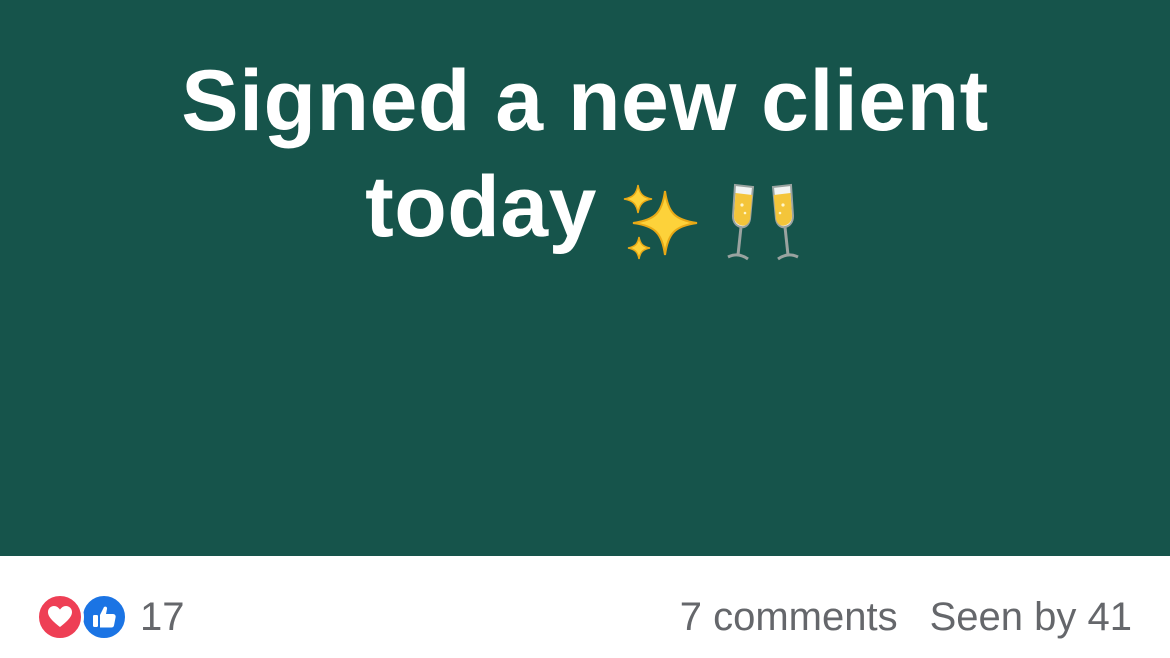  What do you see at coordinates (60, 617) in the screenshot?
I see `love-reaction-icon` at bounding box center [60, 617].